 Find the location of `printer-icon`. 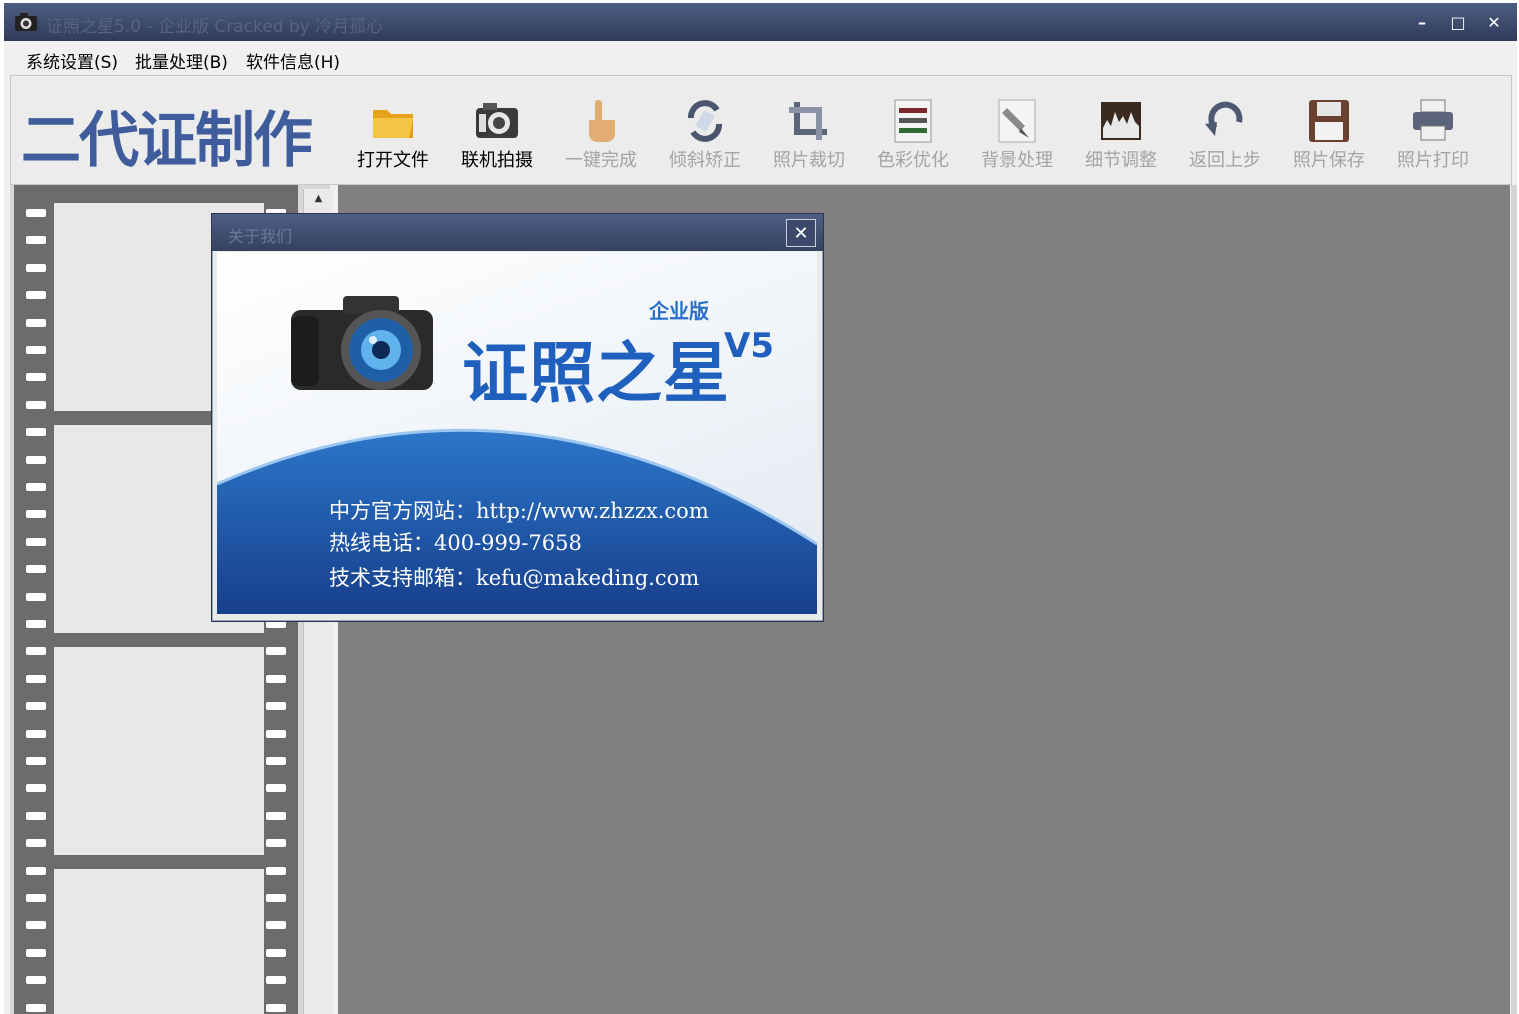

printer-icon is located at coordinates (1433, 120).